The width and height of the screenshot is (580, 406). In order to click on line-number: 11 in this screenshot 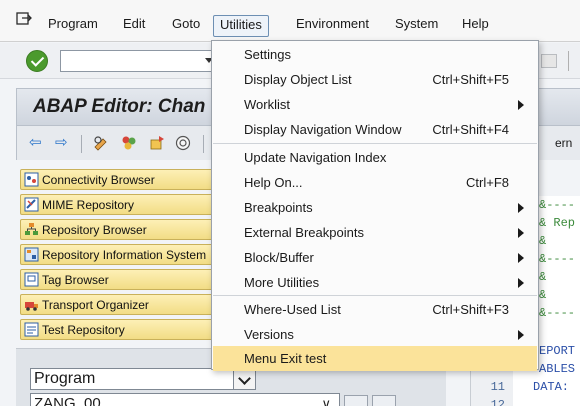, I will do `click(497, 387)`.